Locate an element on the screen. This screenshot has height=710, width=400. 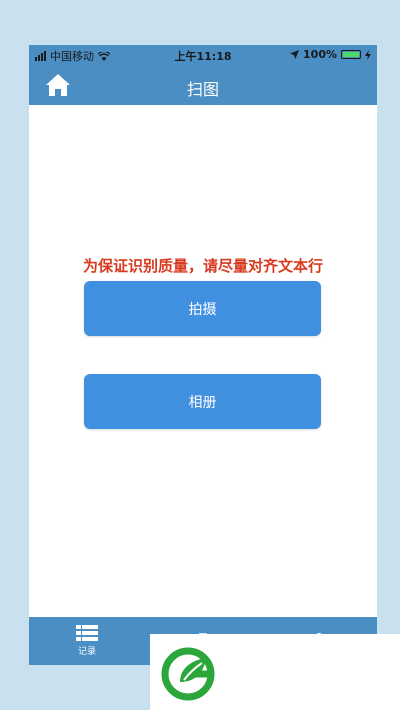
status-right: 100% is located at coordinates (330, 54).